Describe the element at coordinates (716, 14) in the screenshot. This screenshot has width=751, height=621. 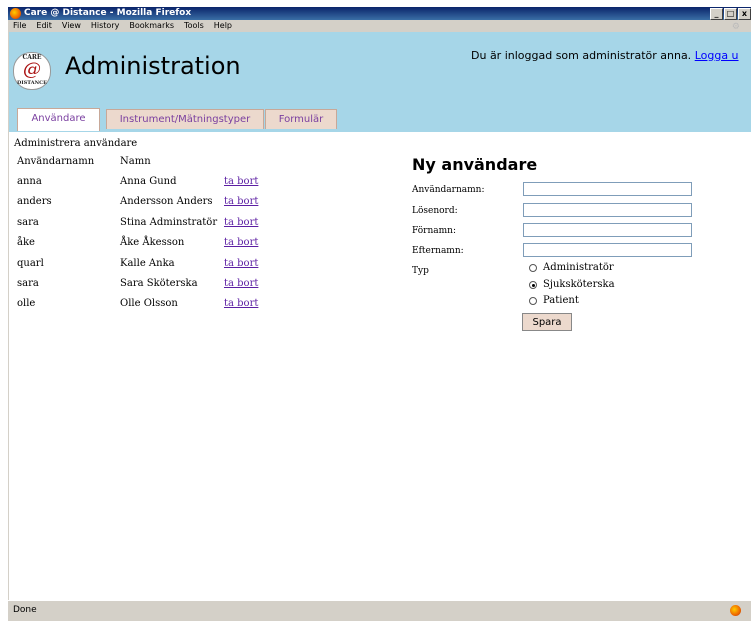
I see `minimize-button: _` at that location.